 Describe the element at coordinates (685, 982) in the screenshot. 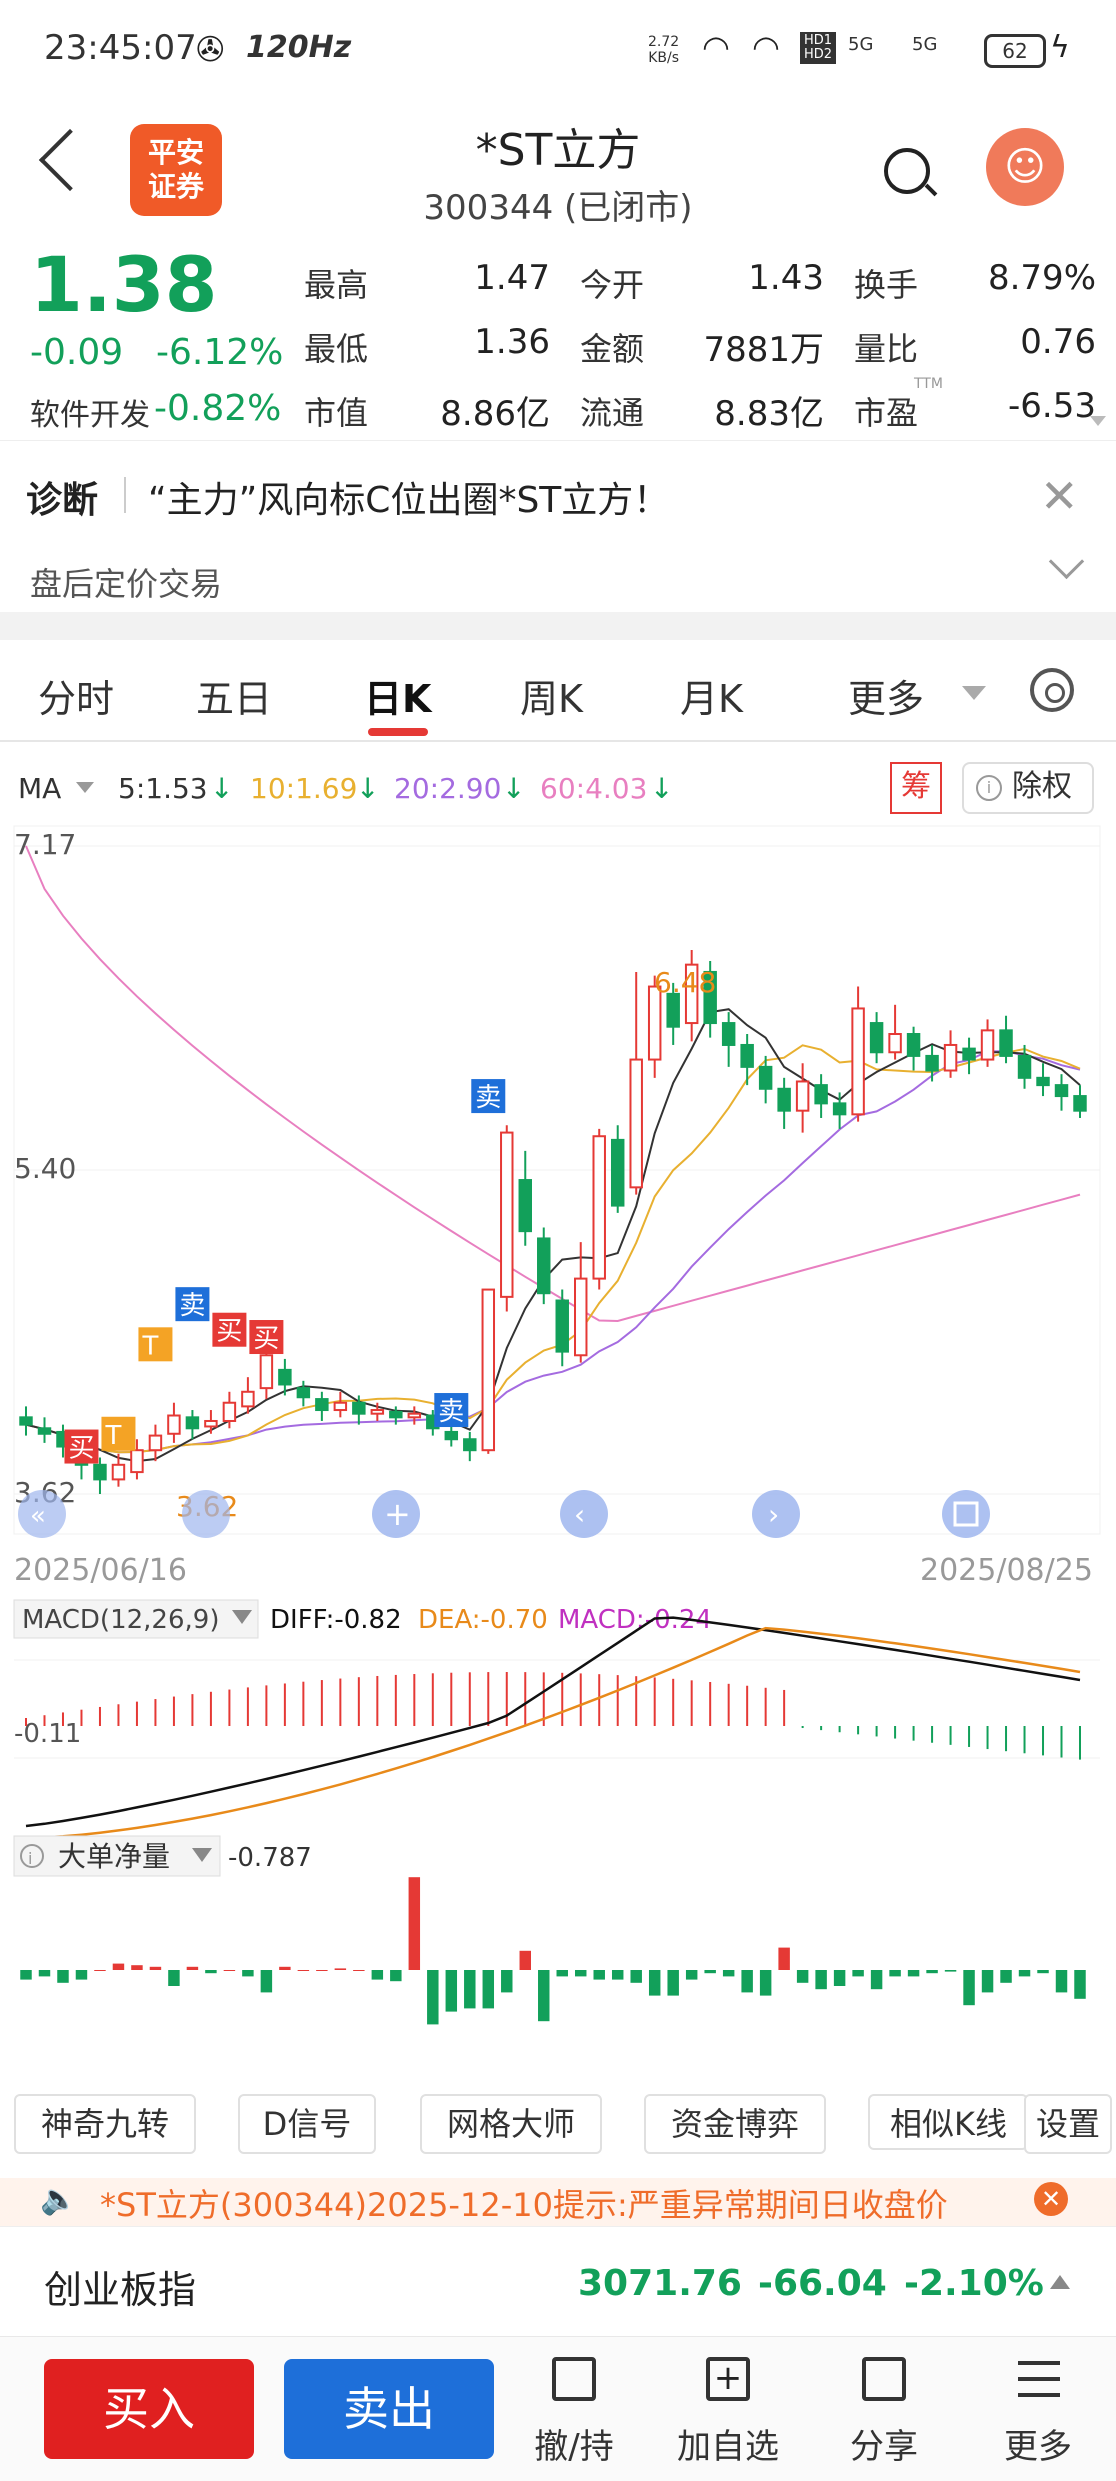

I see `max-price-label: 6.48` at that location.